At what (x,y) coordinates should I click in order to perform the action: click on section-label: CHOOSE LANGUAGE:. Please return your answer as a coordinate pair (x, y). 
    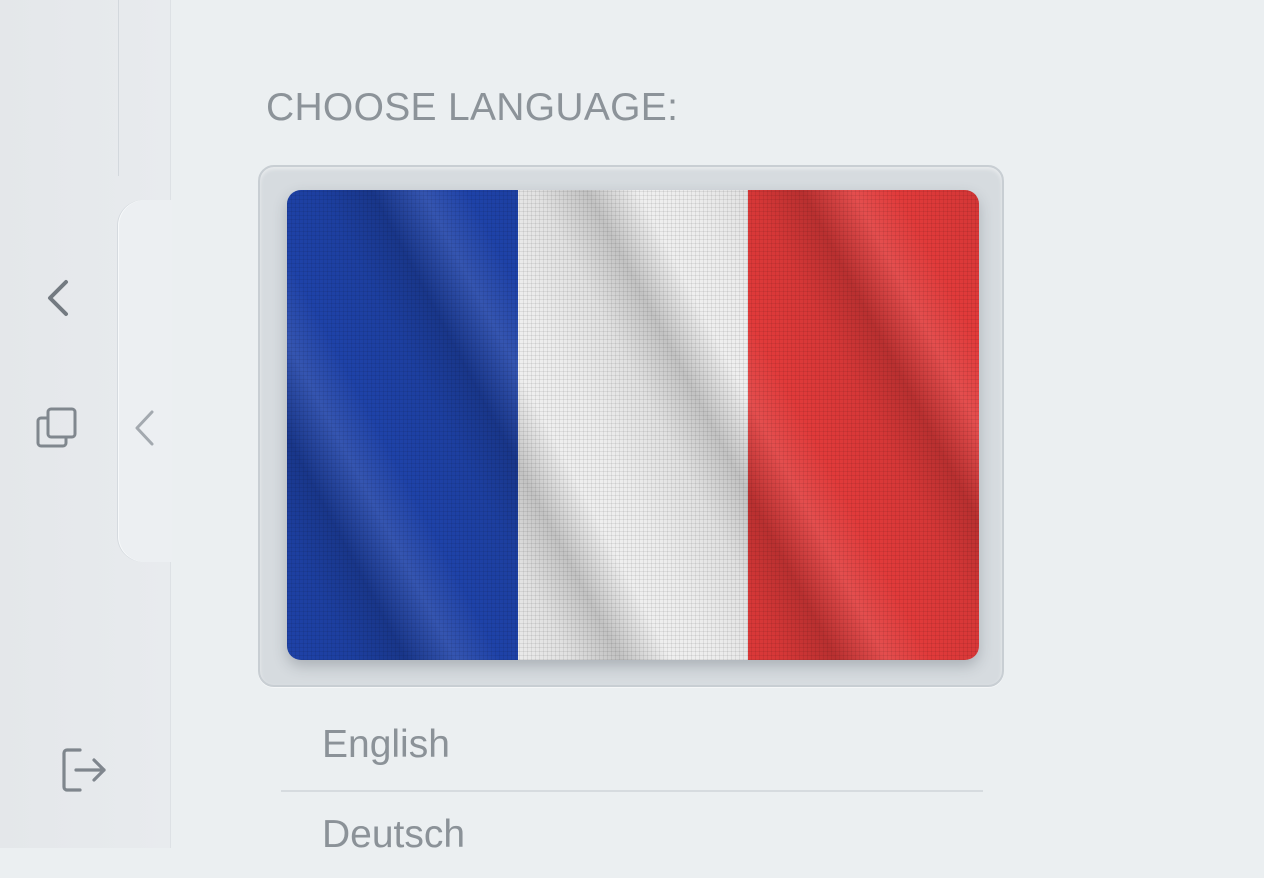
    Looking at the image, I should click on (472, 107).